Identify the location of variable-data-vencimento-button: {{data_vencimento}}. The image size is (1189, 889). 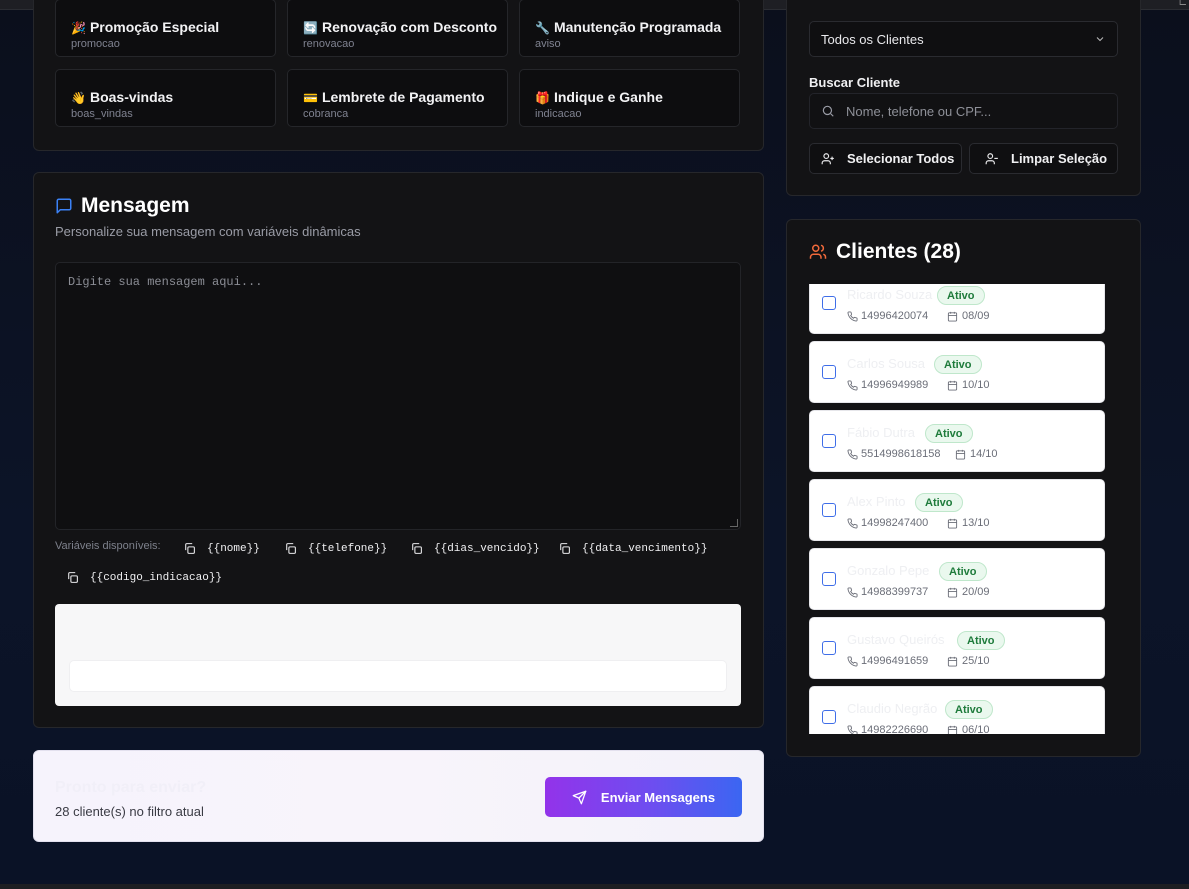
(632, 548).